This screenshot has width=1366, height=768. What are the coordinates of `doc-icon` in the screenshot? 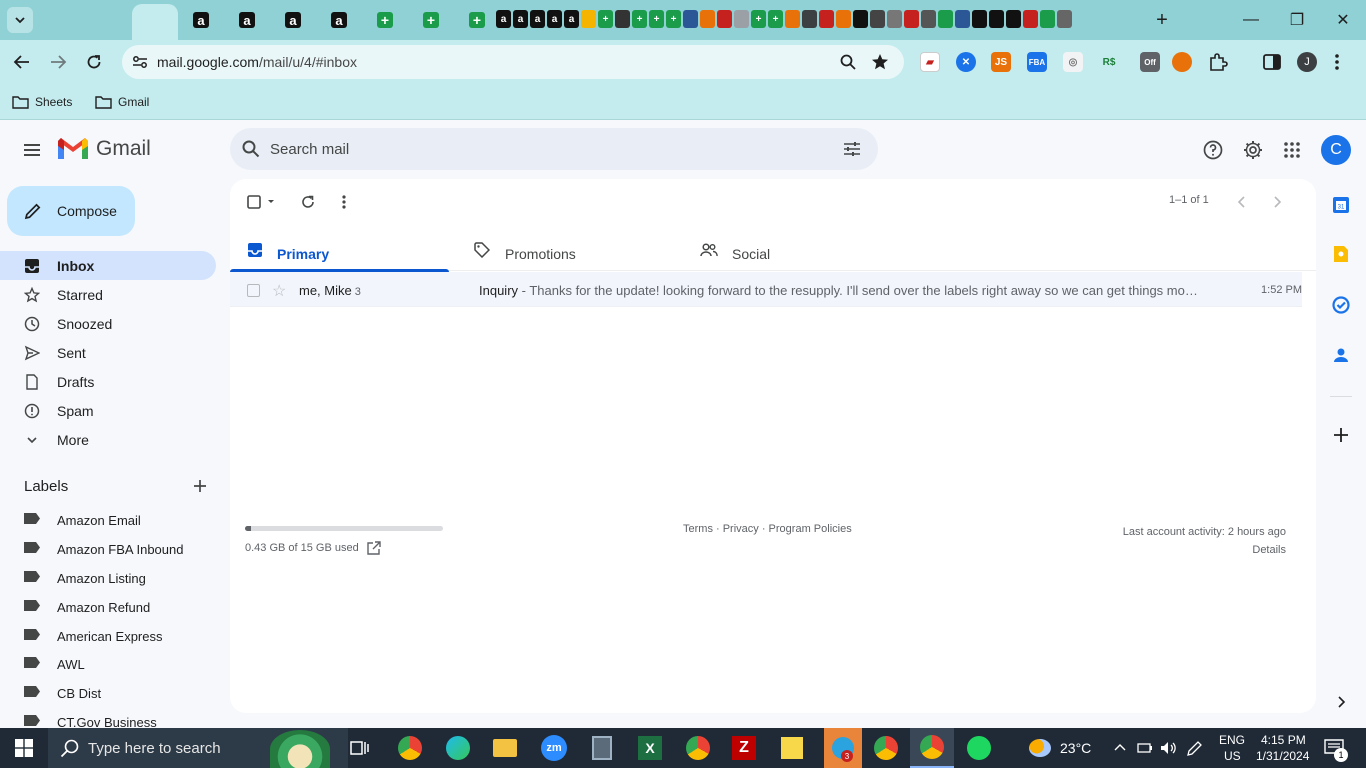 It's located at (809, 19).